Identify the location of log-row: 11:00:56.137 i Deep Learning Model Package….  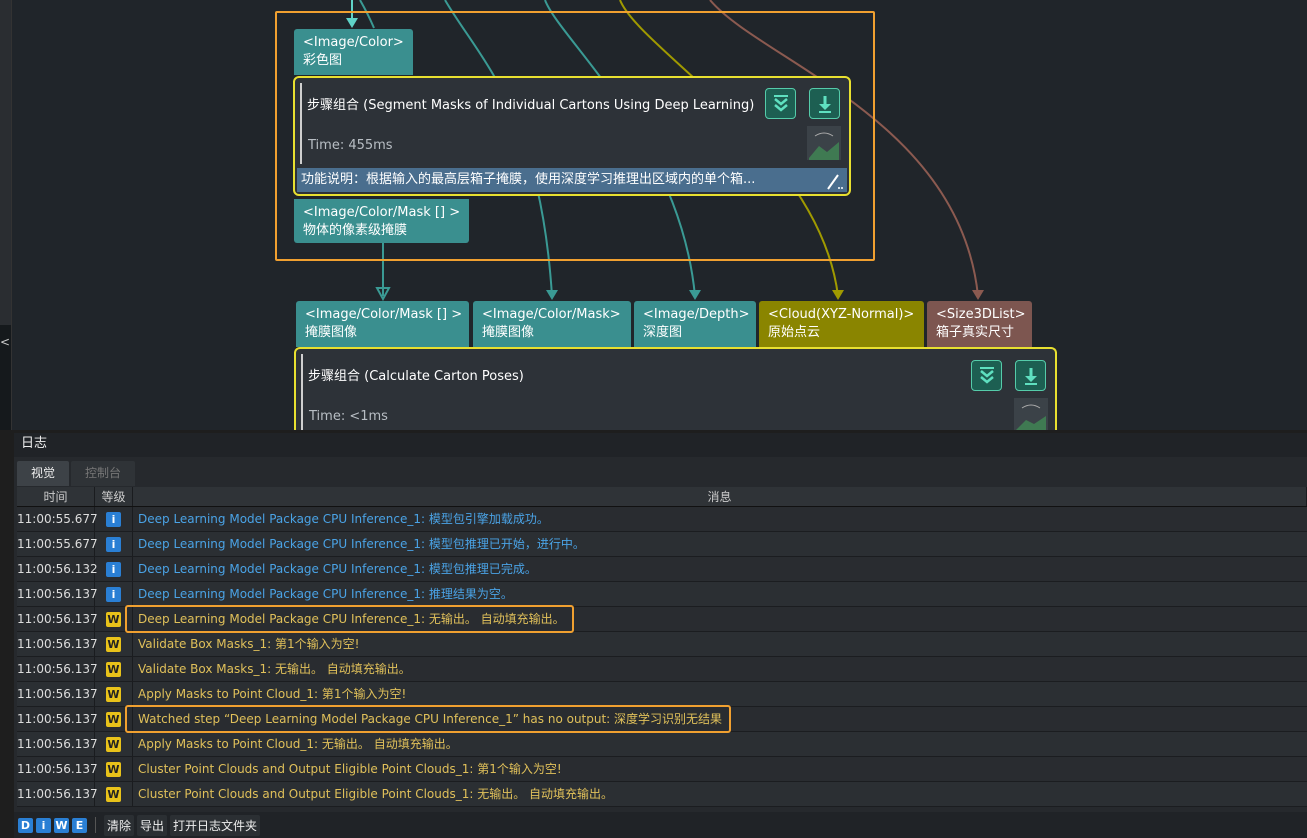
(662, 594).